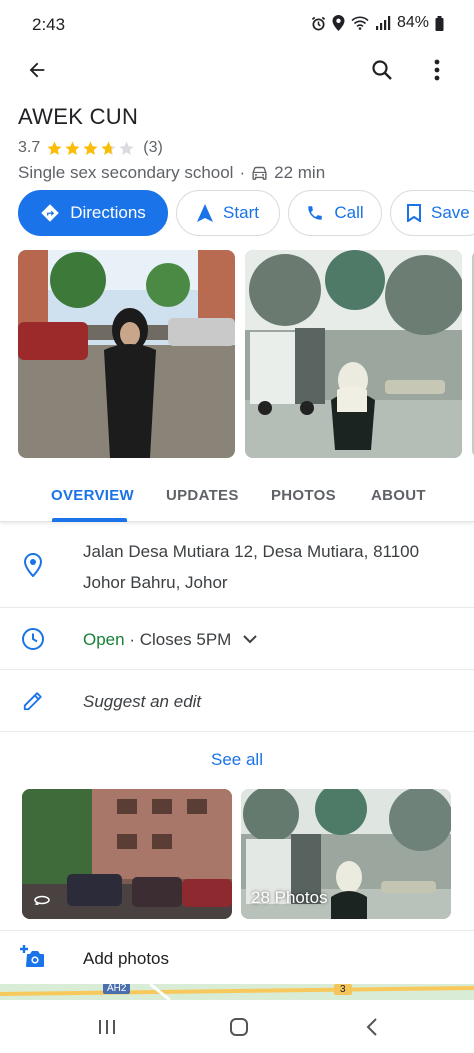 Image resolution: width=474 pixels, height=1053 pixels. What do you see at coordinates (153, 147) in the screenshot?
I see `review-count: (3)` at bounding box center [153, 147].